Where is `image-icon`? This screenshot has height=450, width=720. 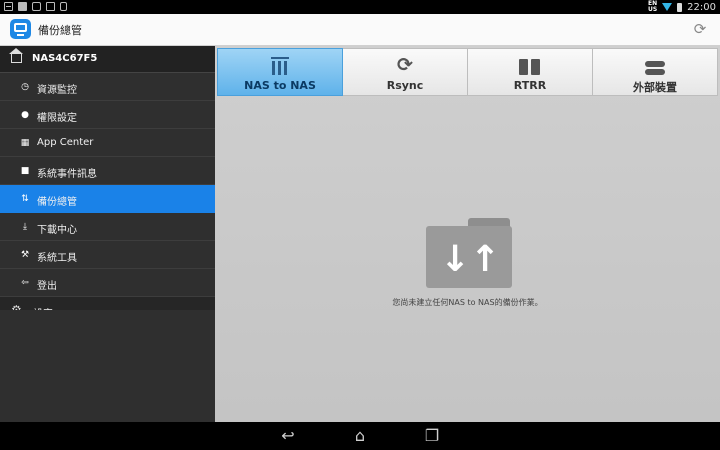
image-icon is located at coordinates (50, 6).